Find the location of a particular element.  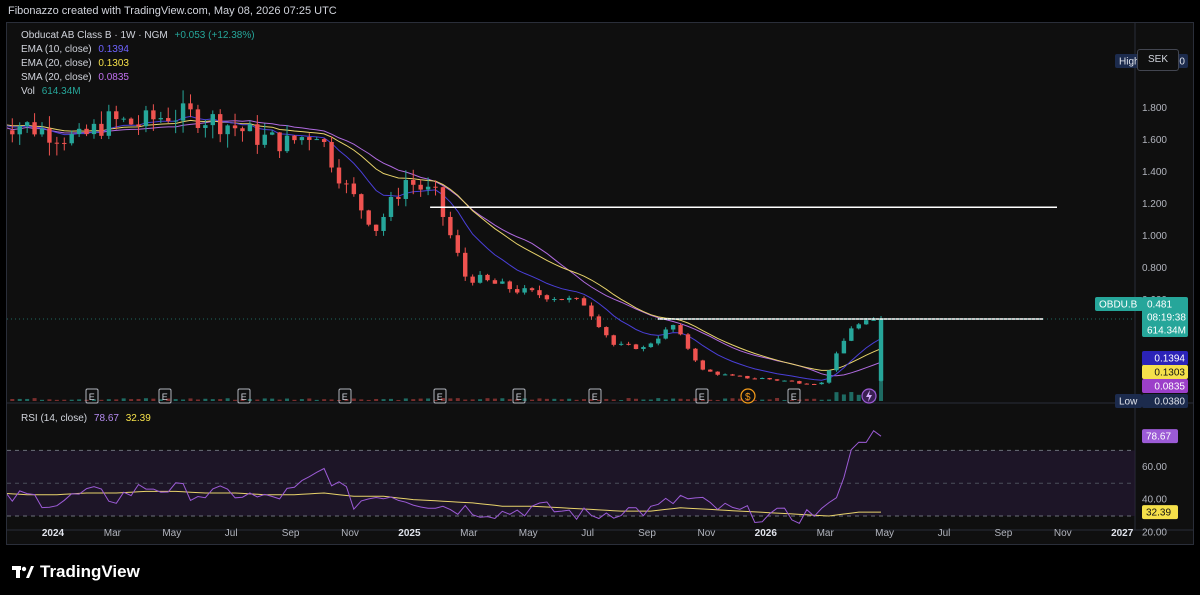

rsi-value-axis-text: 78.67 is located at coordinates (1158, 437).